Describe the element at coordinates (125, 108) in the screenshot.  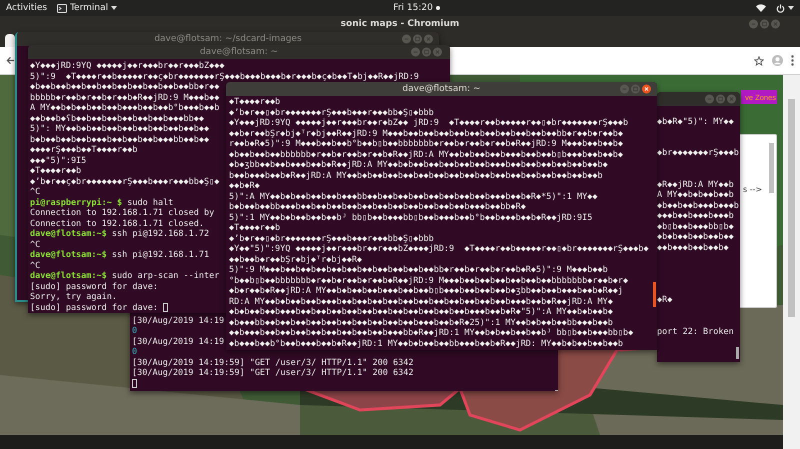
I see `terminal-line: A MY◆◆b◆b◆◆b◆◆b◆◆b◆◆◆b◆◆b◆◆b°b◆◆◆b◆◆b` at that location.